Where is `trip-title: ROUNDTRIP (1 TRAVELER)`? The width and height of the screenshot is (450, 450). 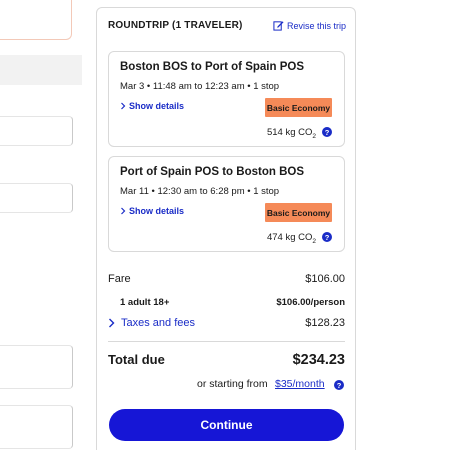 trip-title: ROUNDTRIP (1 TRAVELER) is located at coordinates (175, 25).